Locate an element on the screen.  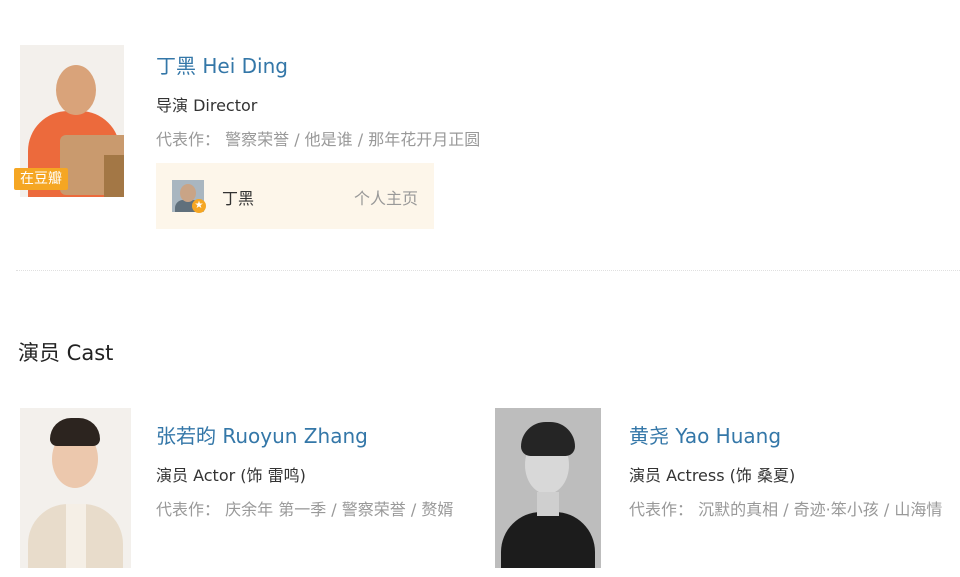
cast-section-title: 演员 Cast is located at coordinates (66, 353).